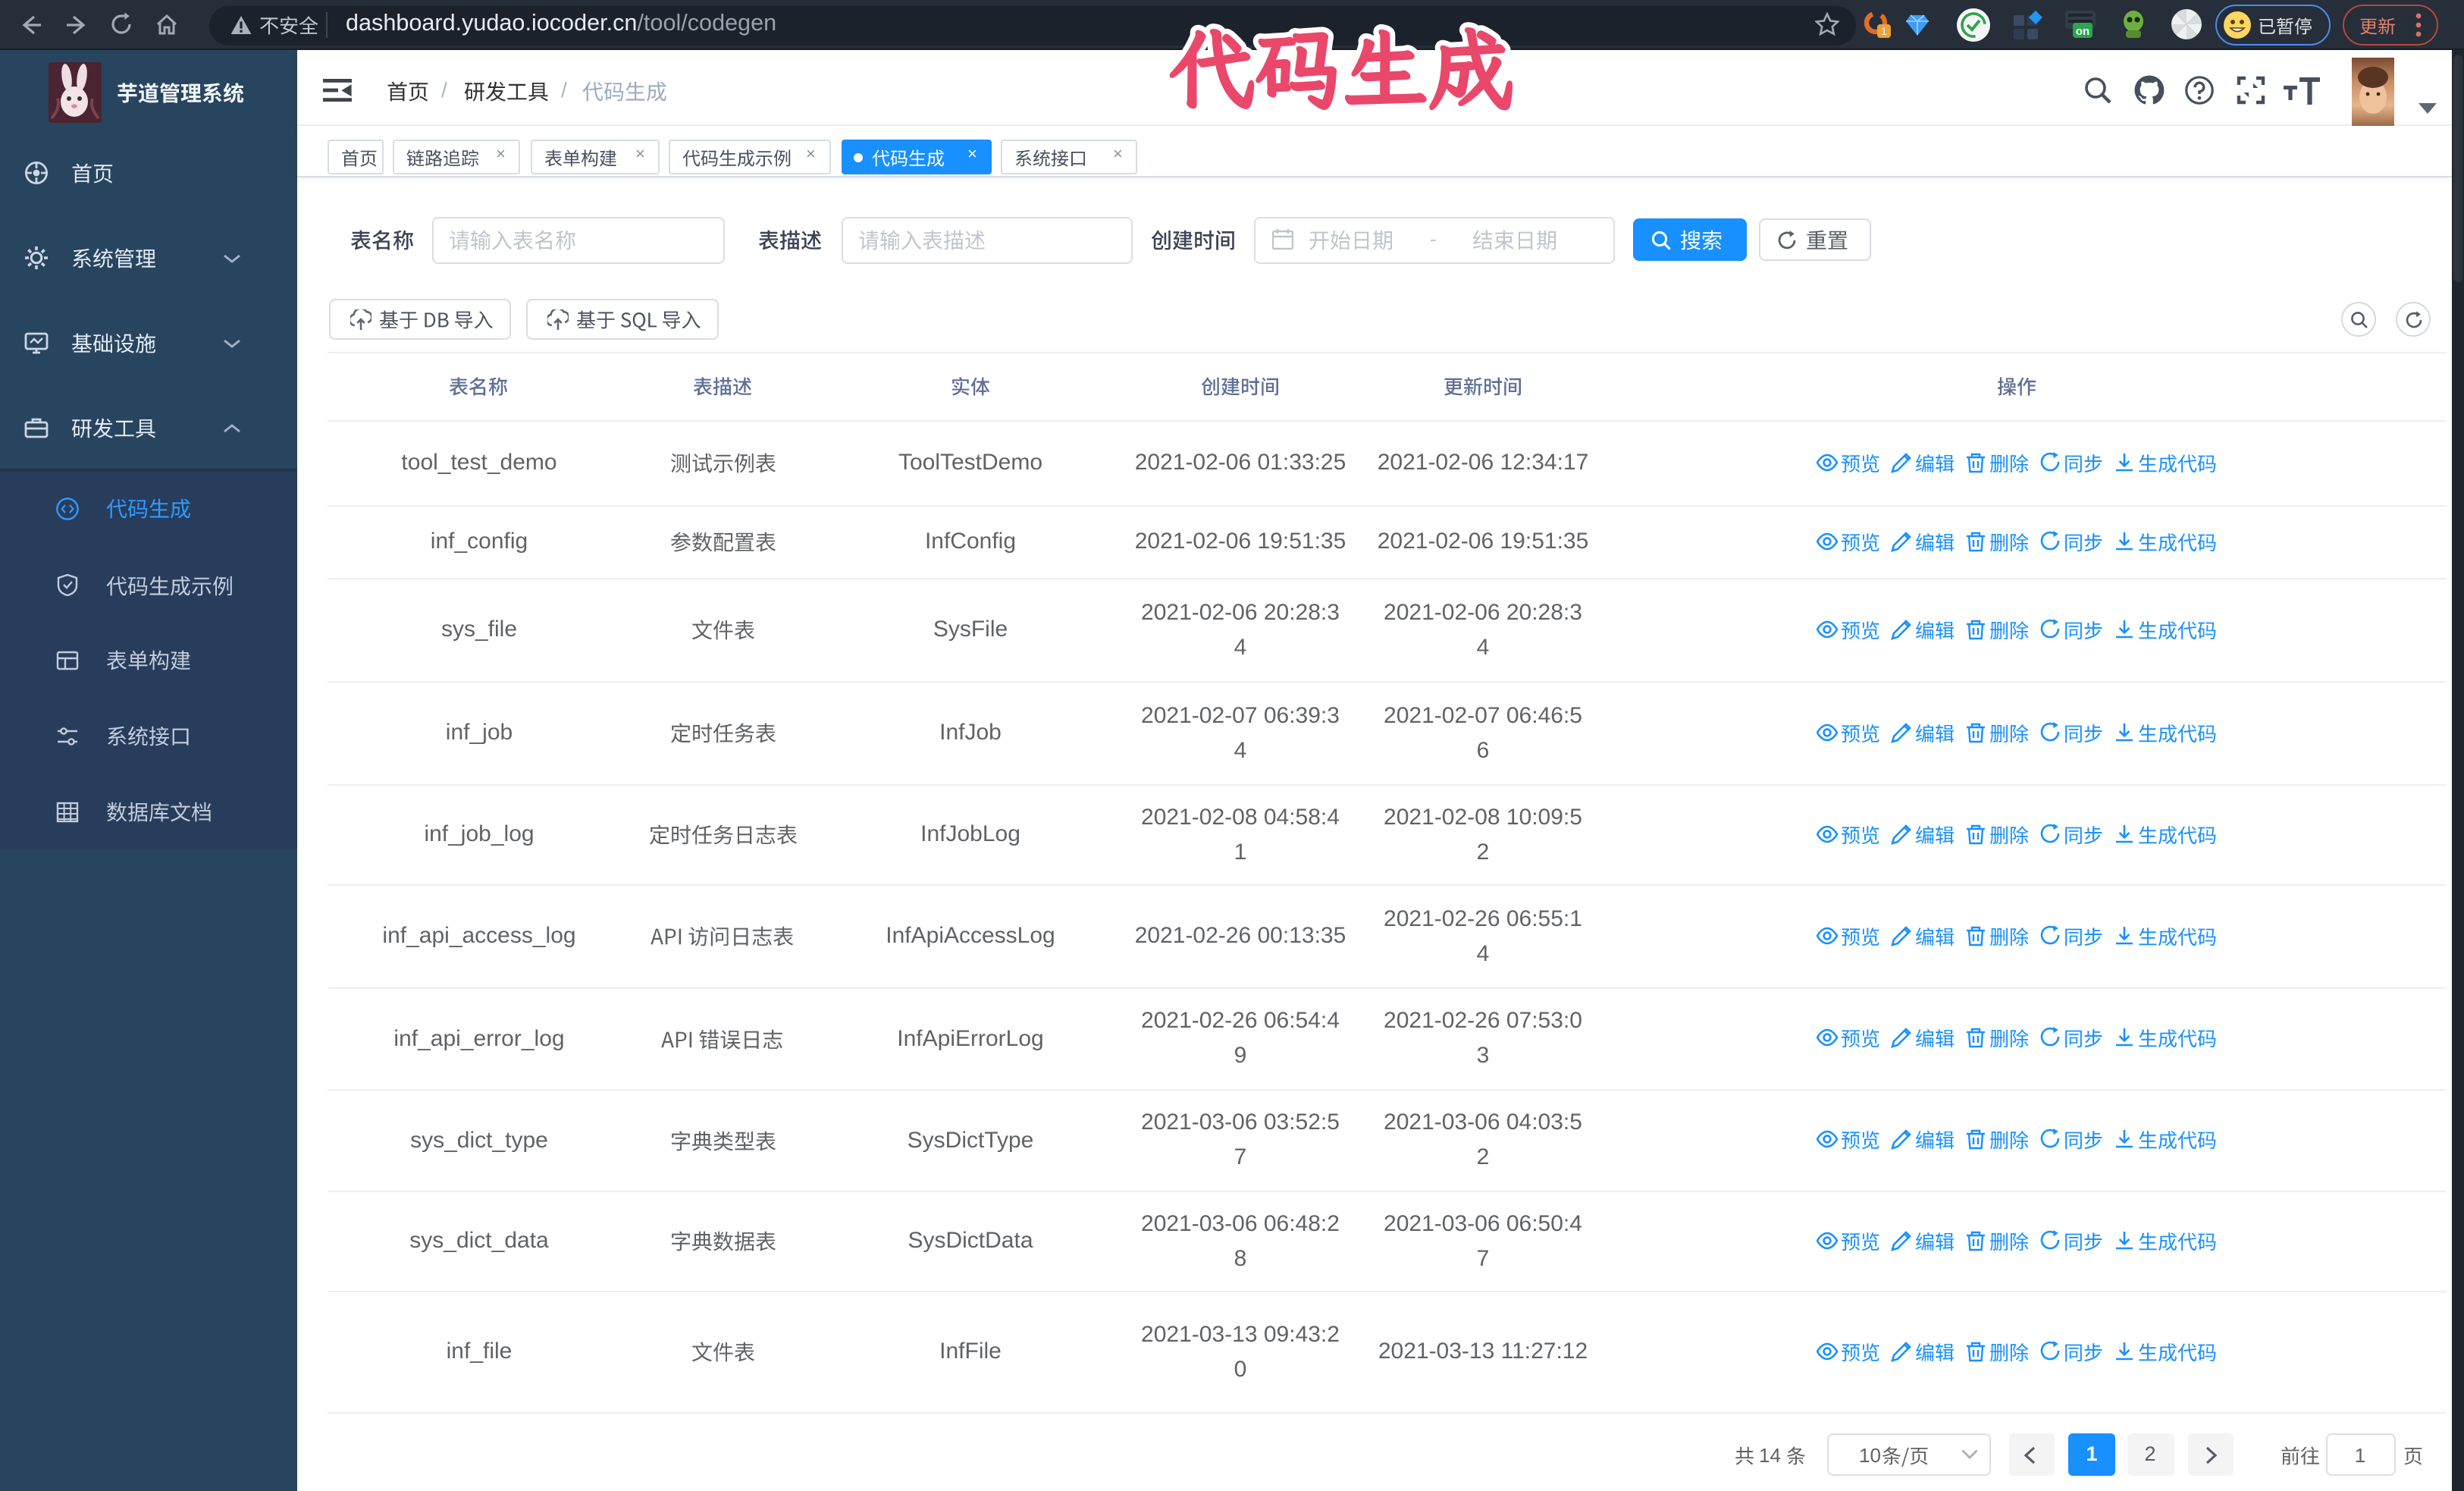 The image size is (2464, 1491). I want to click on svg-text: on, so click(2082, 31).